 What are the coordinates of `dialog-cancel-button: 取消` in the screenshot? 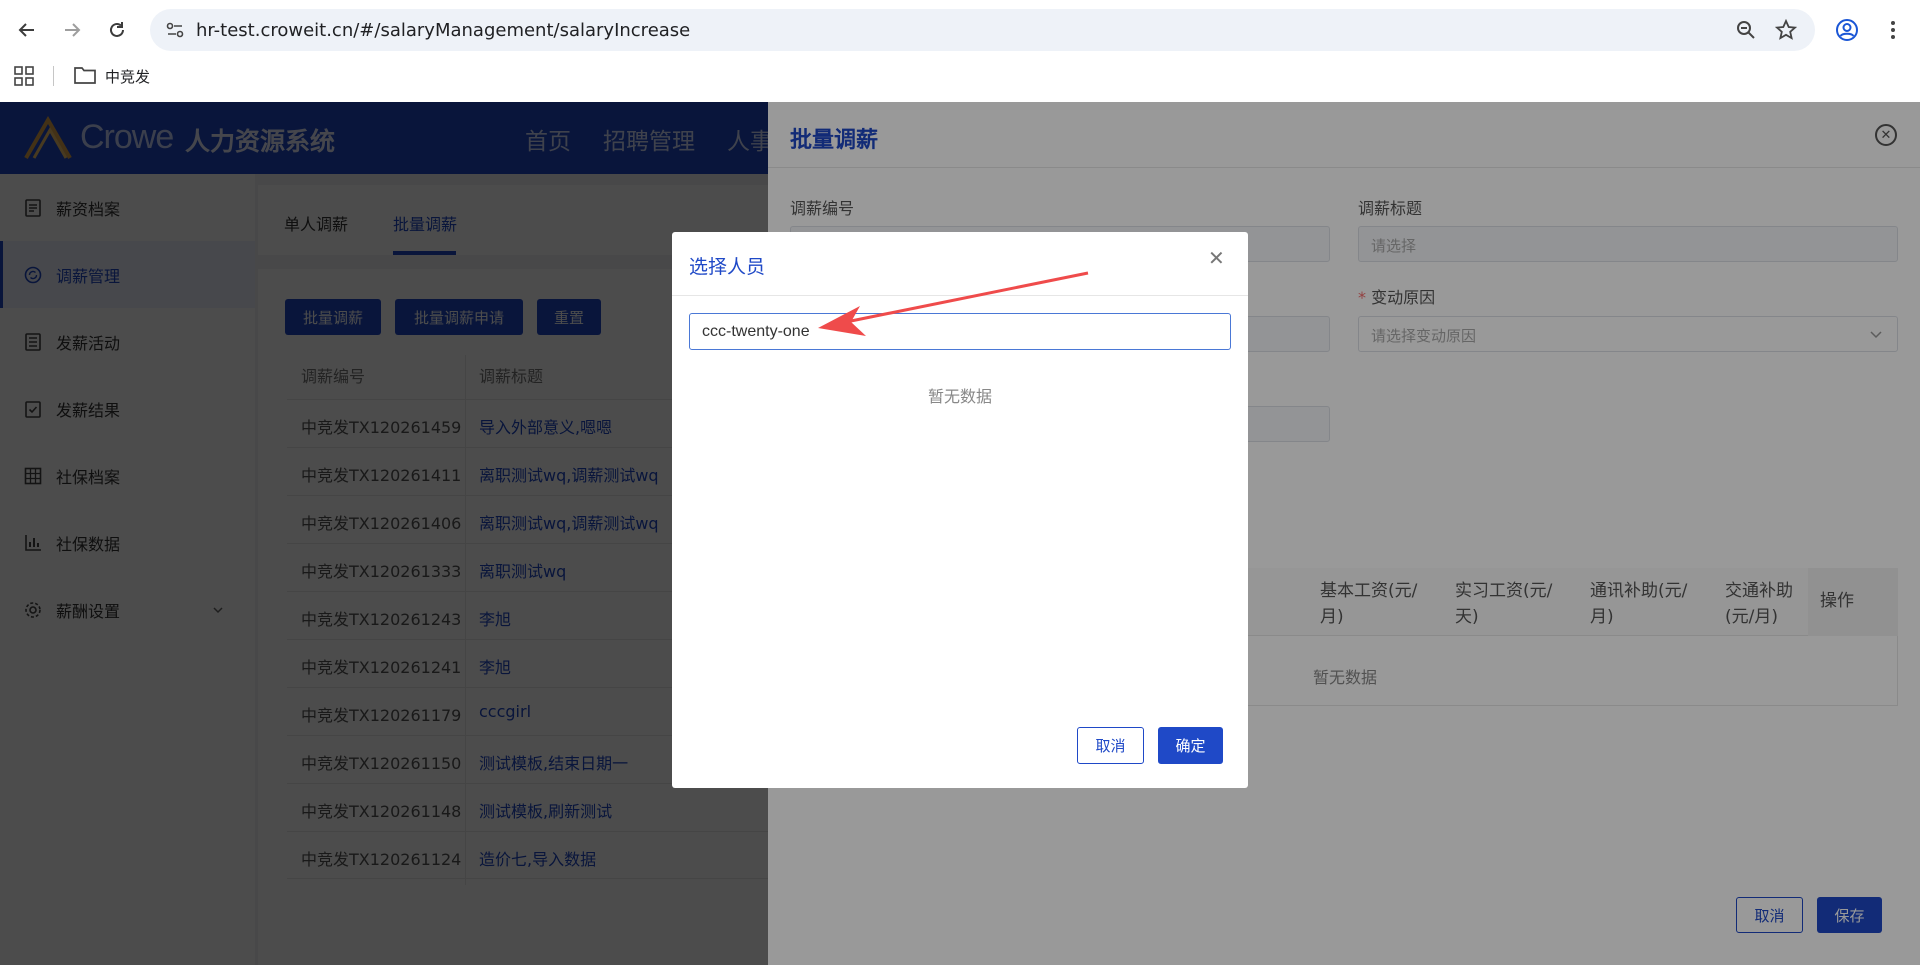 It's located at (1110, 745).